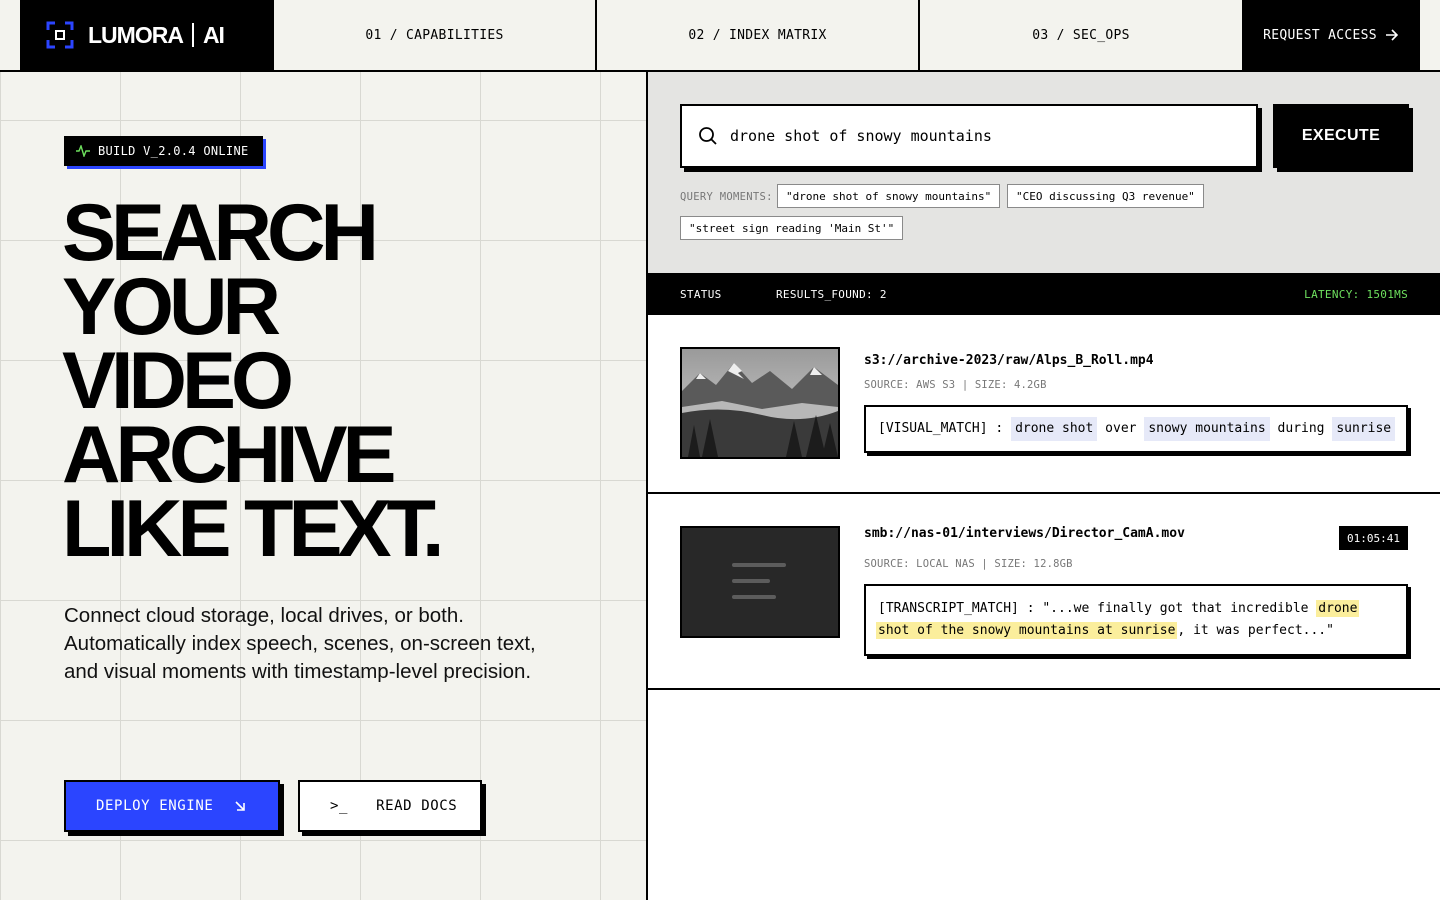  What do you see at coordinates (758, 35) in the screenshot?
I see `nav-index-matrix: 02 / INDEX MATRIX` at bounding box center [758, 35].